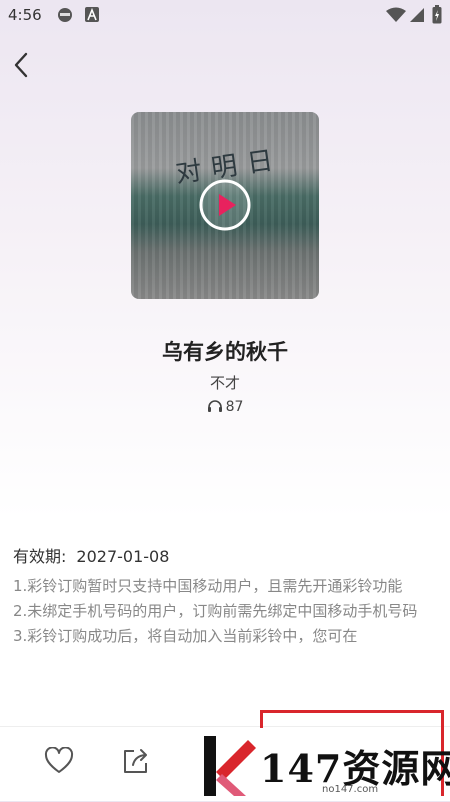  What do you see at coordinates (214, 406) in the screenshot?
I see `headphones-icon` at bounding box center [214, 406].